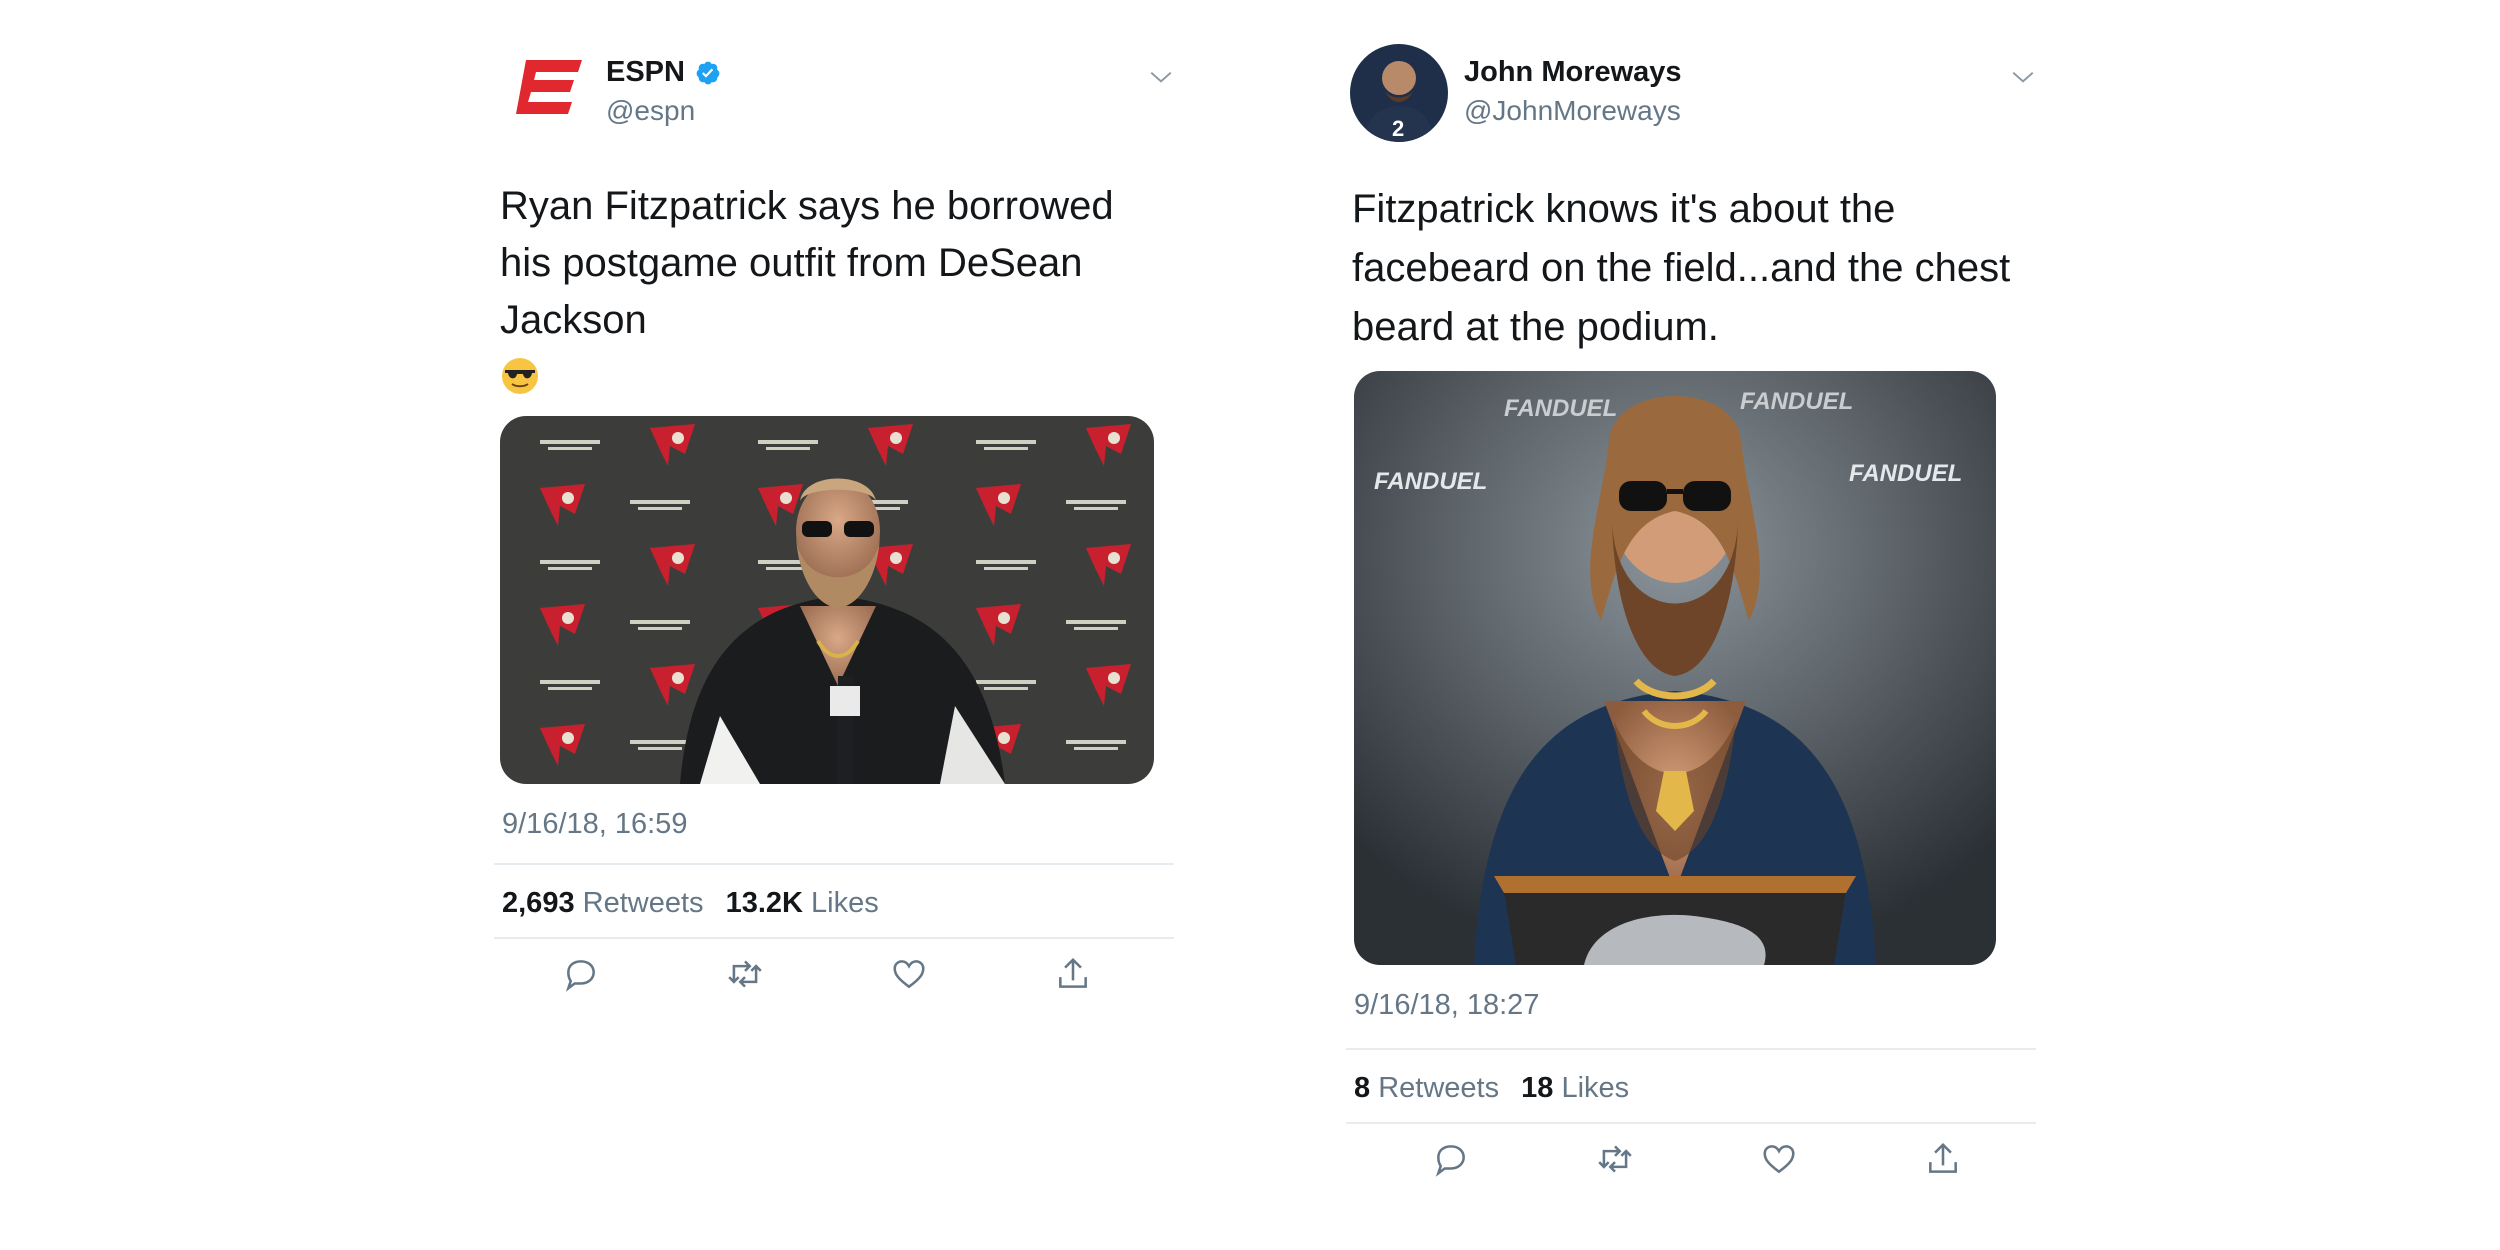 The image size is (2500, 1250). I want to click on fanduel-podium-illustration: FANDUEL FANDUEL FANDUEL FANDUEL, so click(1675, 668).